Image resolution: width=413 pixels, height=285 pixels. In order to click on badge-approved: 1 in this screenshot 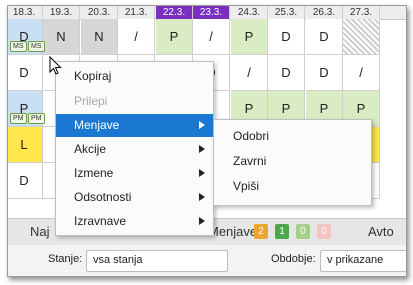, I will do `click(282, 231)`.